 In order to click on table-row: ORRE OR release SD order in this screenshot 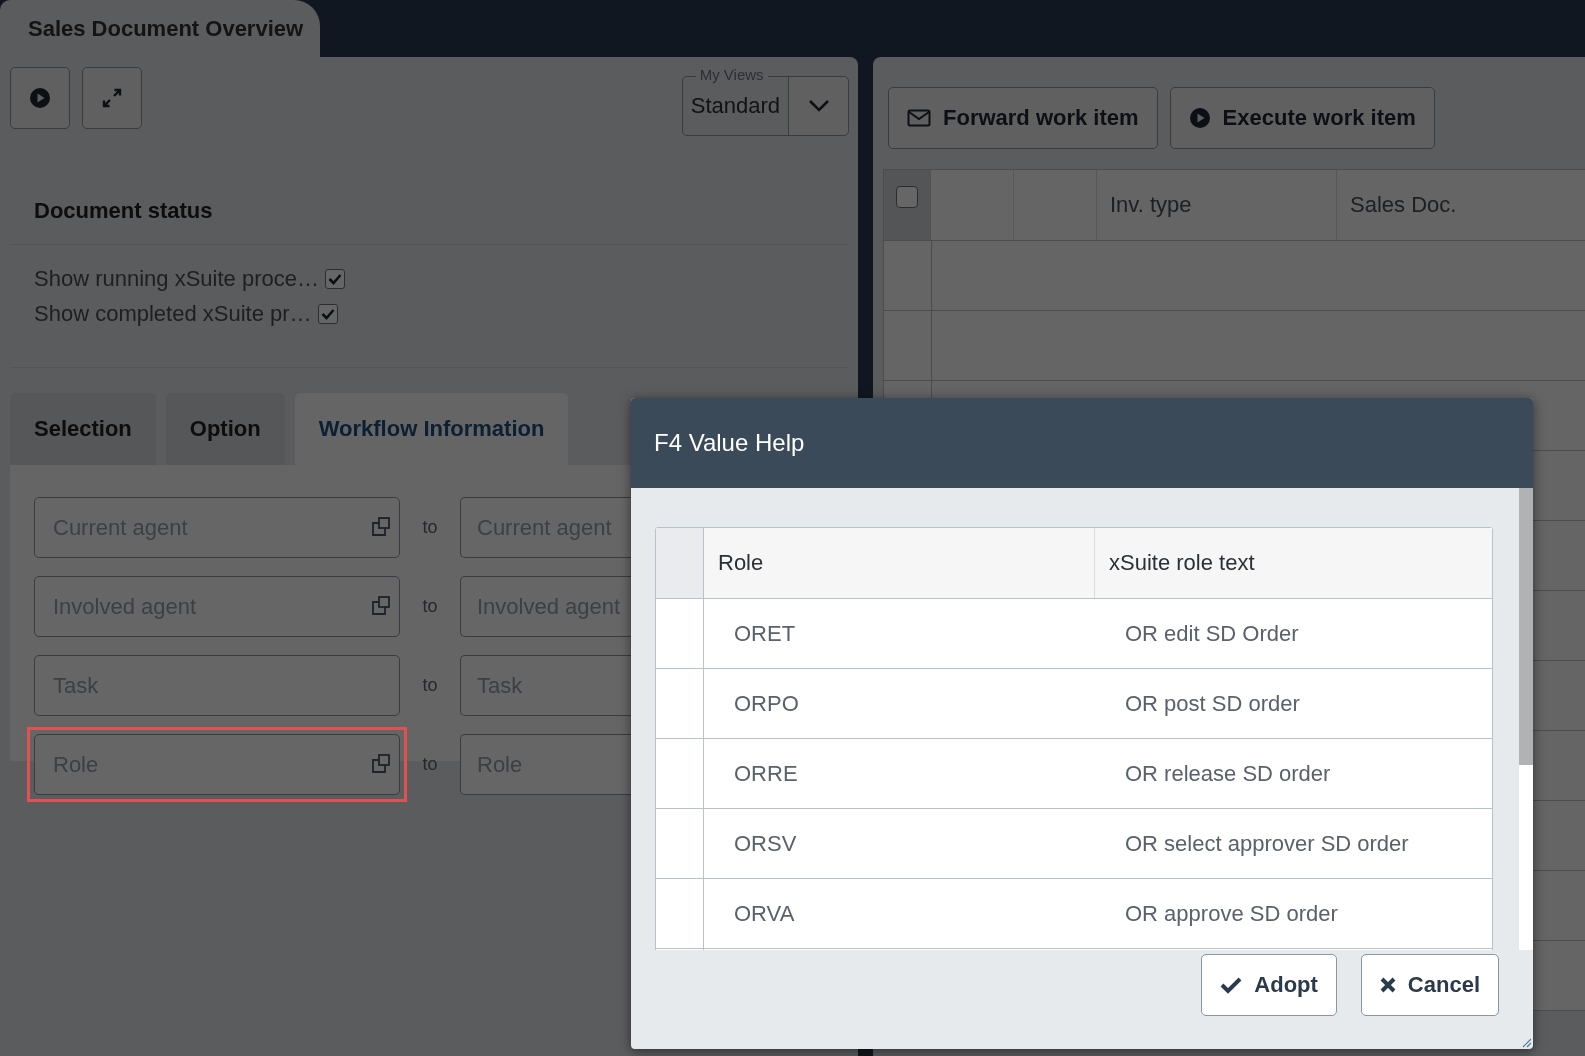, I will do `click(1074, 774)`.